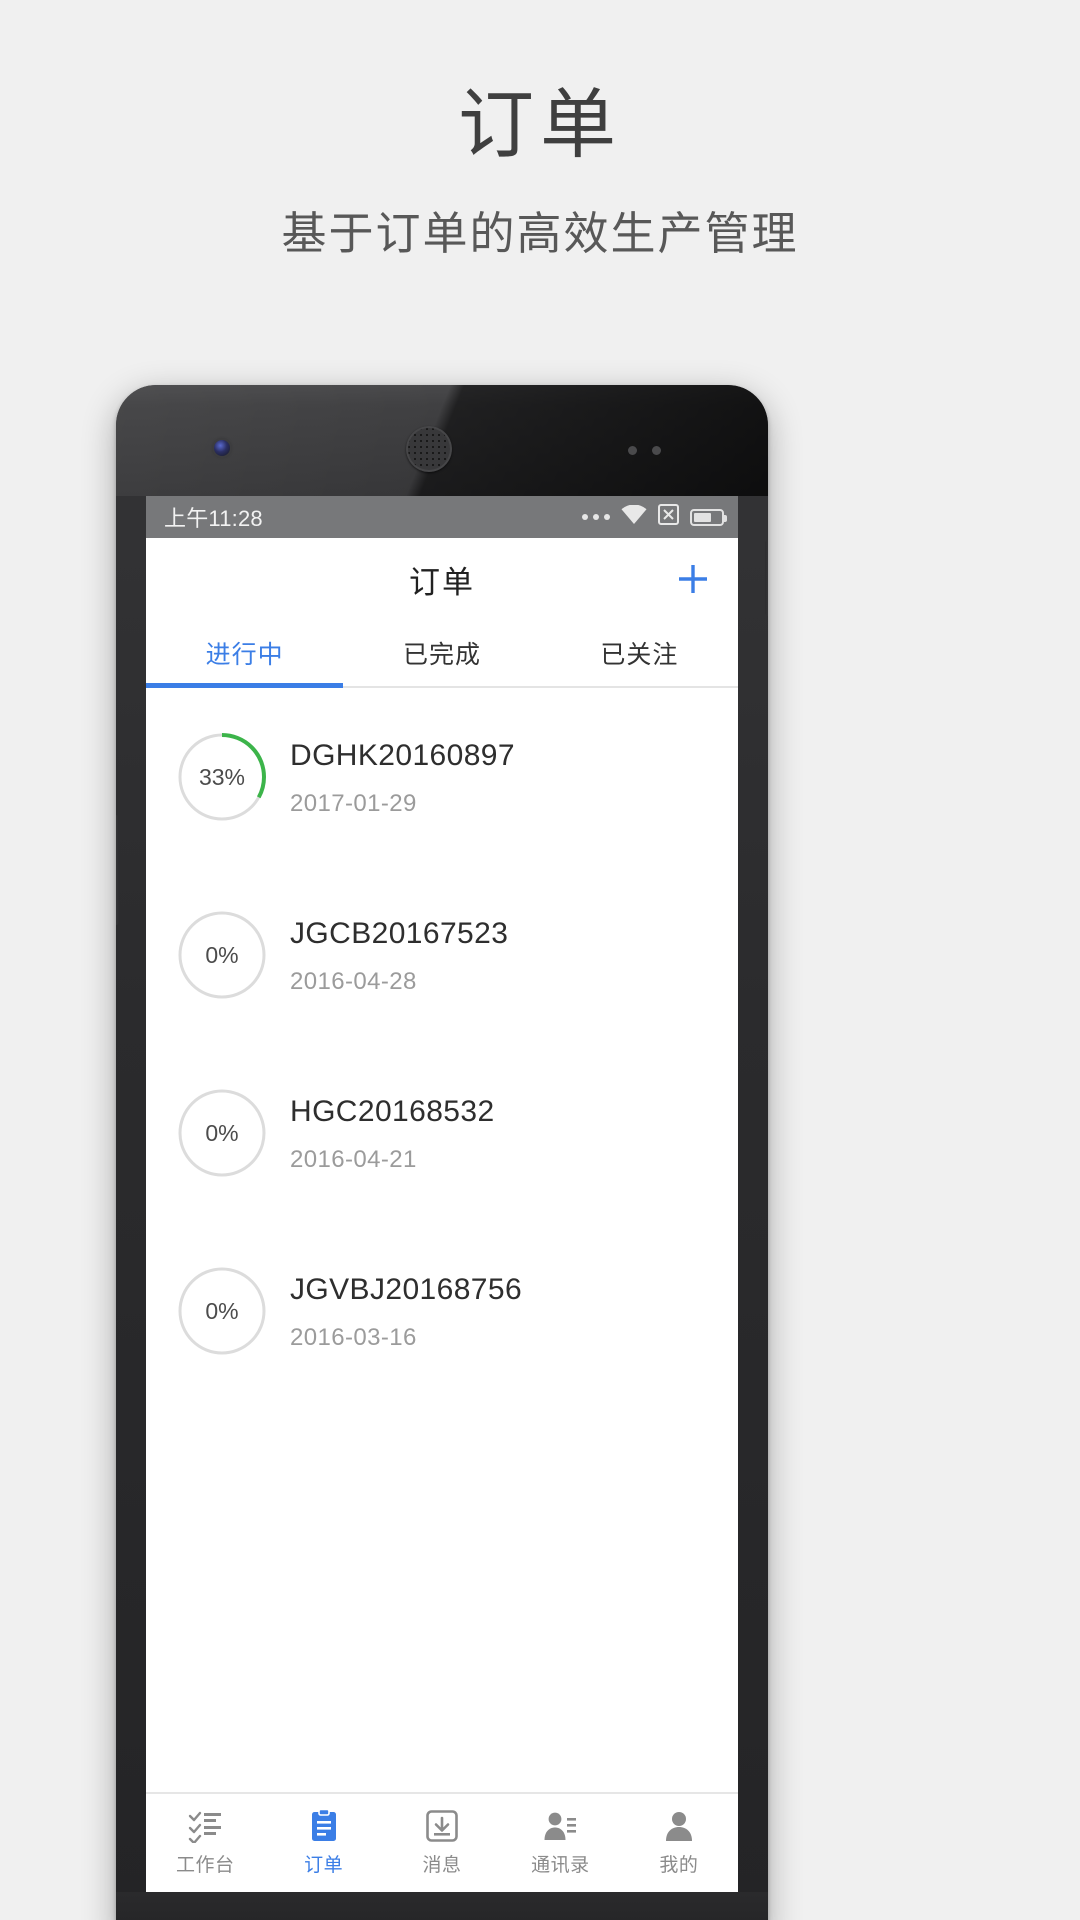 The width and height of the screenshot is (1080, 1920). Describe the element at coordinates (560, 1865) in the screenshot. I see `nav-label: 通讯录` at that location.